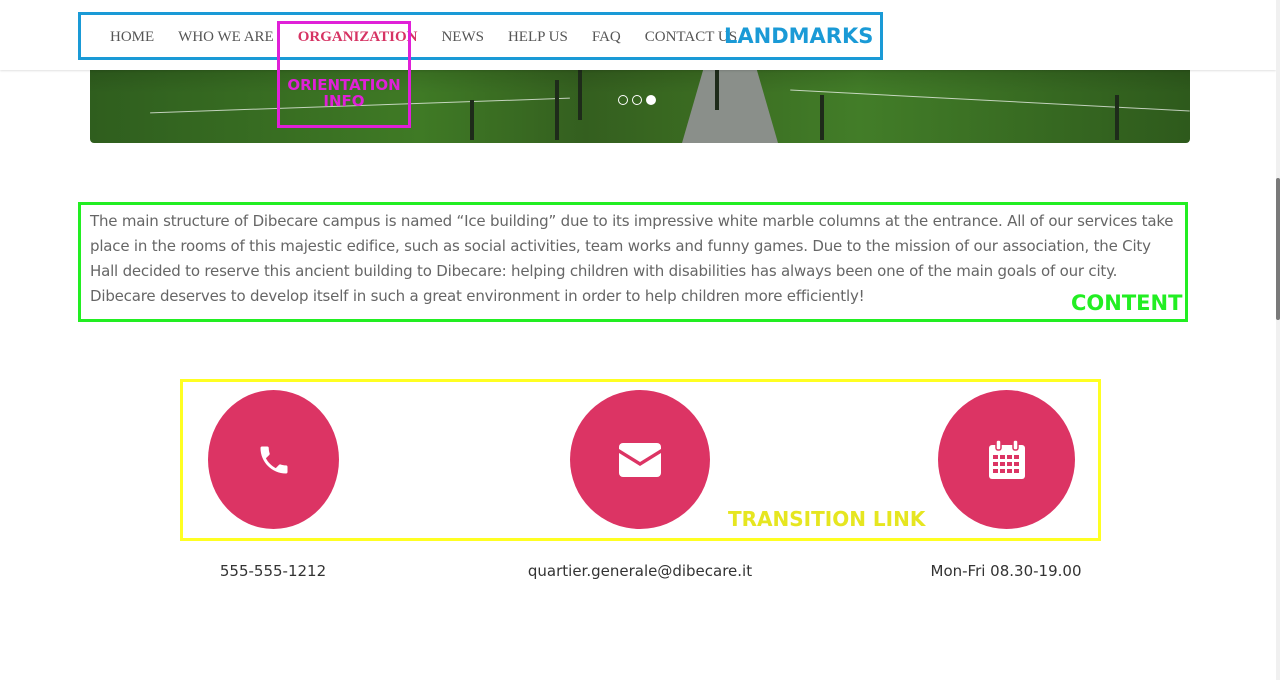 The height and width of the screenshot is (680, 1280). What do you see at coordinates (1278, 340) in the screenshot?
I see `page-scrollbar` at bounding box center [1278, 340].